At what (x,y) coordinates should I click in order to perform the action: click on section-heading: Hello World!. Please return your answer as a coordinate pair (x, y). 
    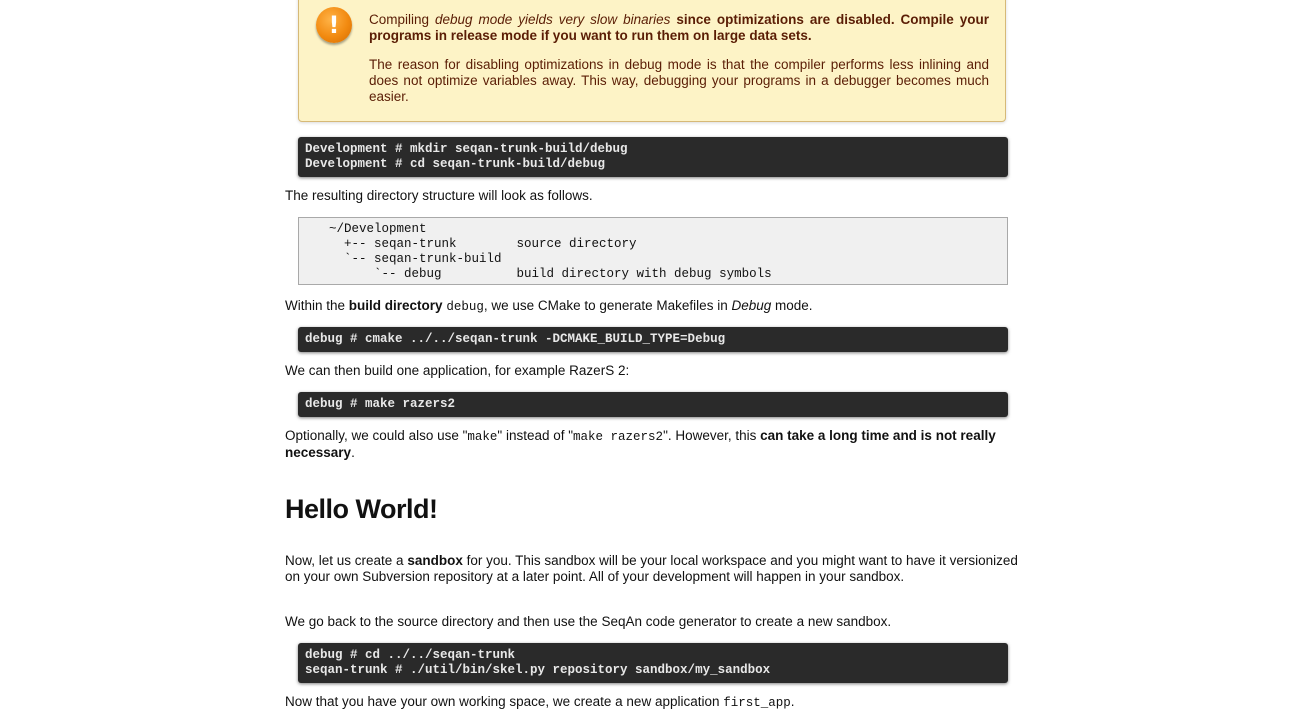
    Looking at the image, I should click on (361, 509).